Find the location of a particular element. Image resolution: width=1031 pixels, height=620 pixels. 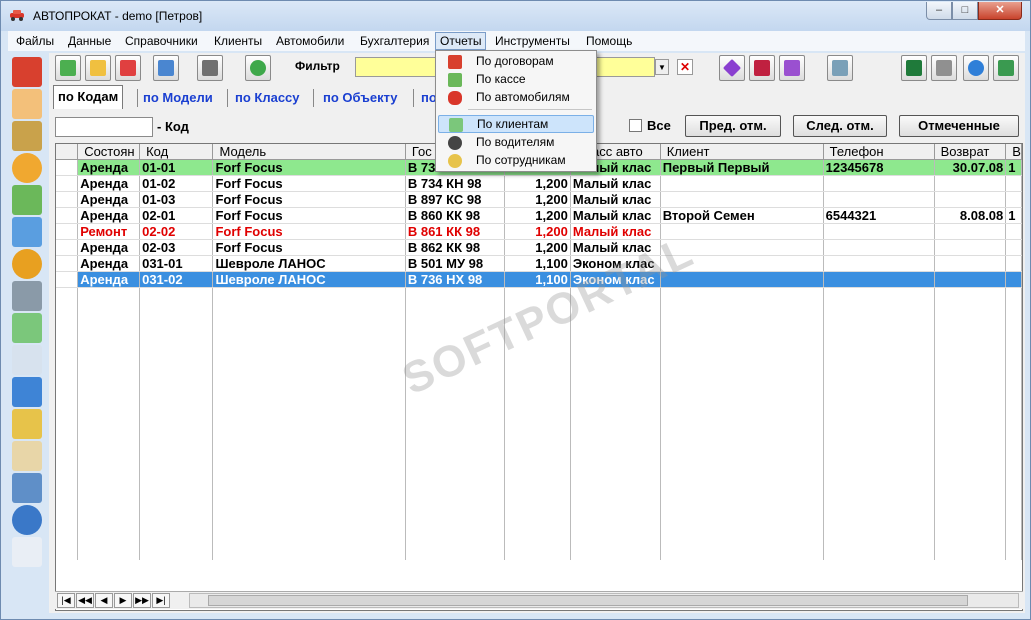

menu-help: Помощь is located at coordinates (609, 41).